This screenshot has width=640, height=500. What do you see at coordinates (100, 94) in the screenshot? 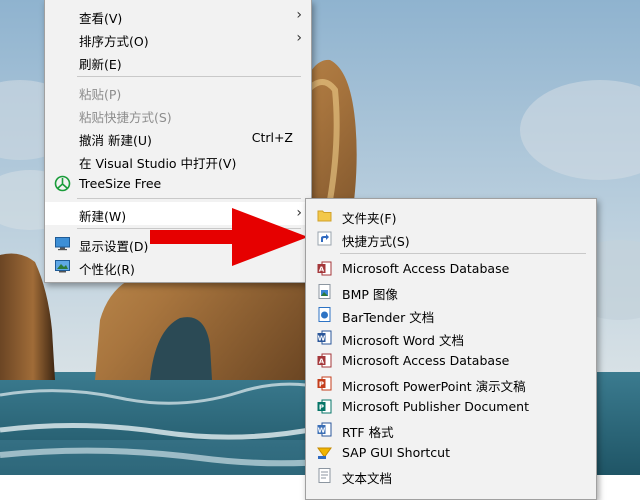
I see `menu-item-label: 粘贴(P)` at bounding box center [100, 94].